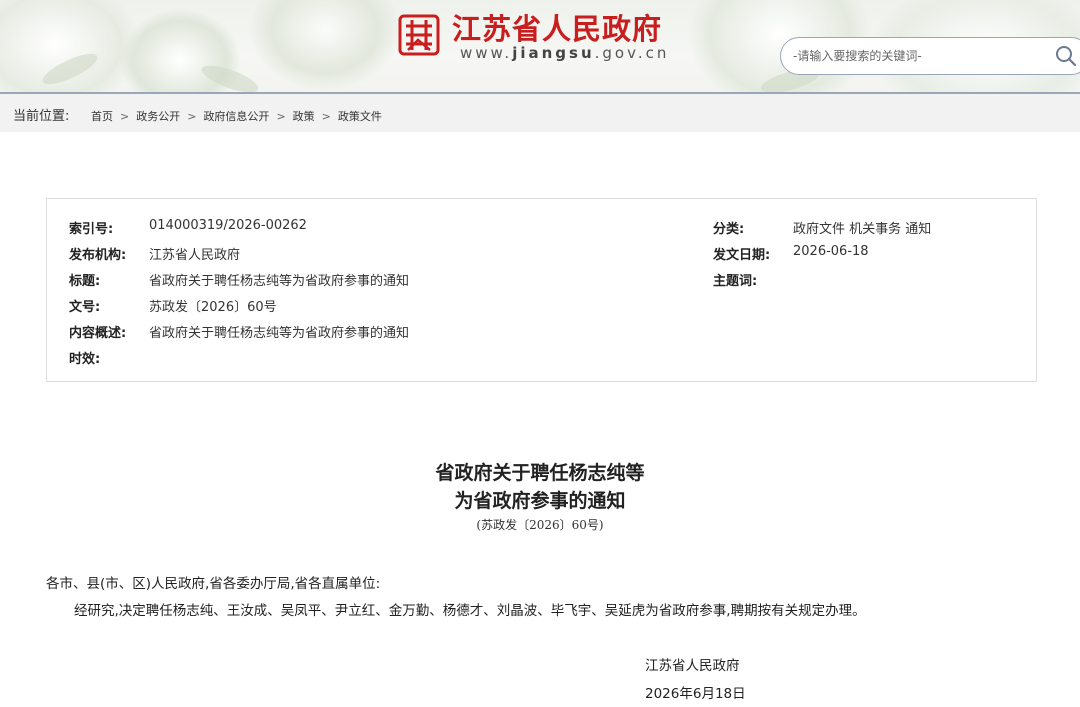  What do you see at coordinates (102, 116) in the screenshot?
I see `breadcrumb-item-home: 首页` at bounding box center [102, 116].